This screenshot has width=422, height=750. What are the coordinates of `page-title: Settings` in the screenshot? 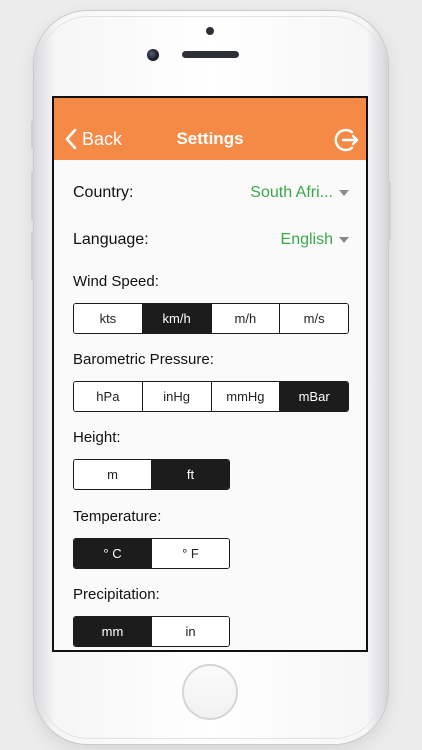 It's located at (210, 138).